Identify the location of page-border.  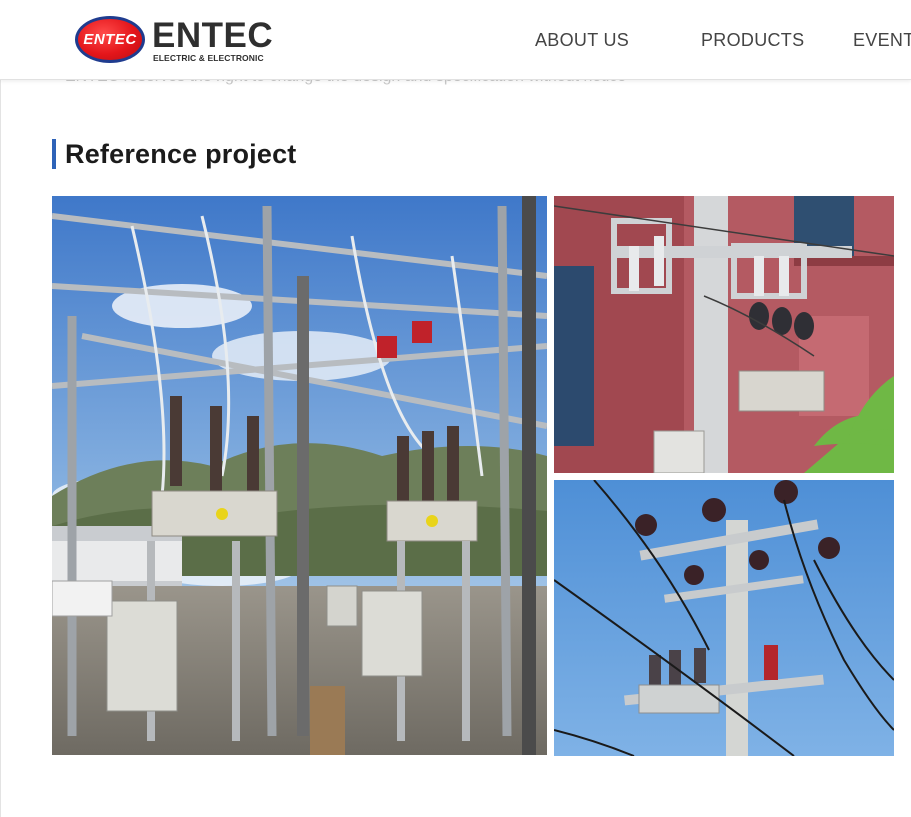
(0, 448).